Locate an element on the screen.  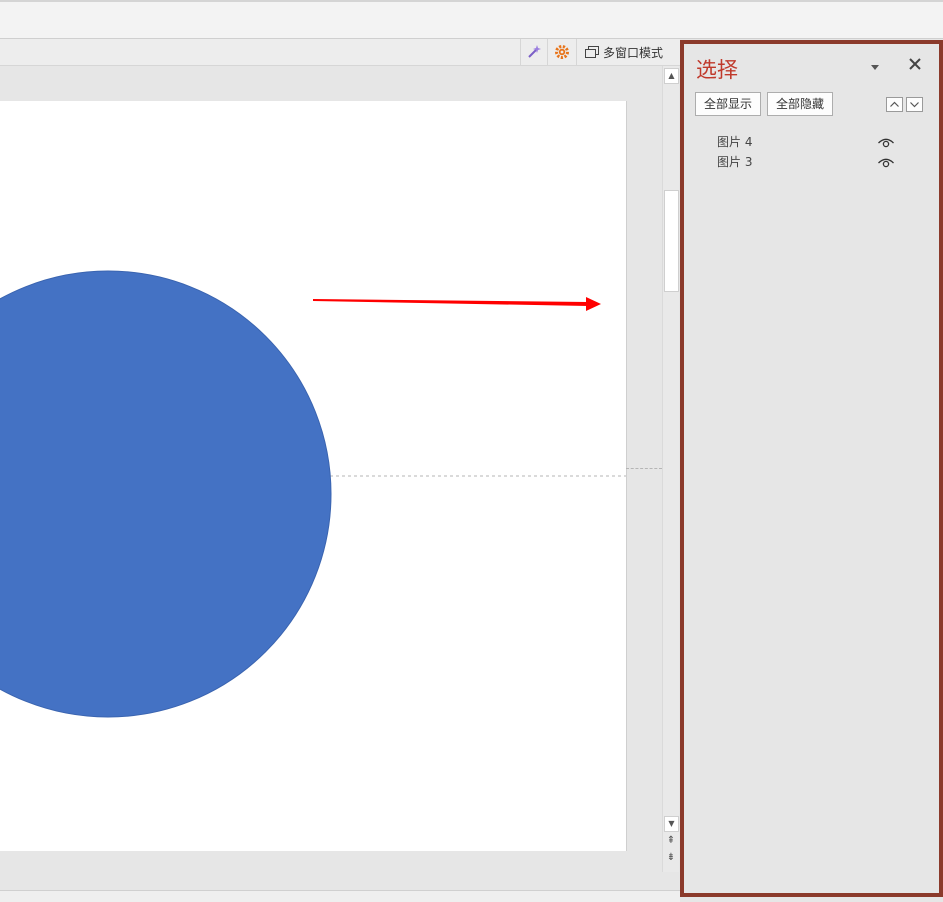
multi-window-mode-button: 多窗口模式 is located at coordinates (622, 52).